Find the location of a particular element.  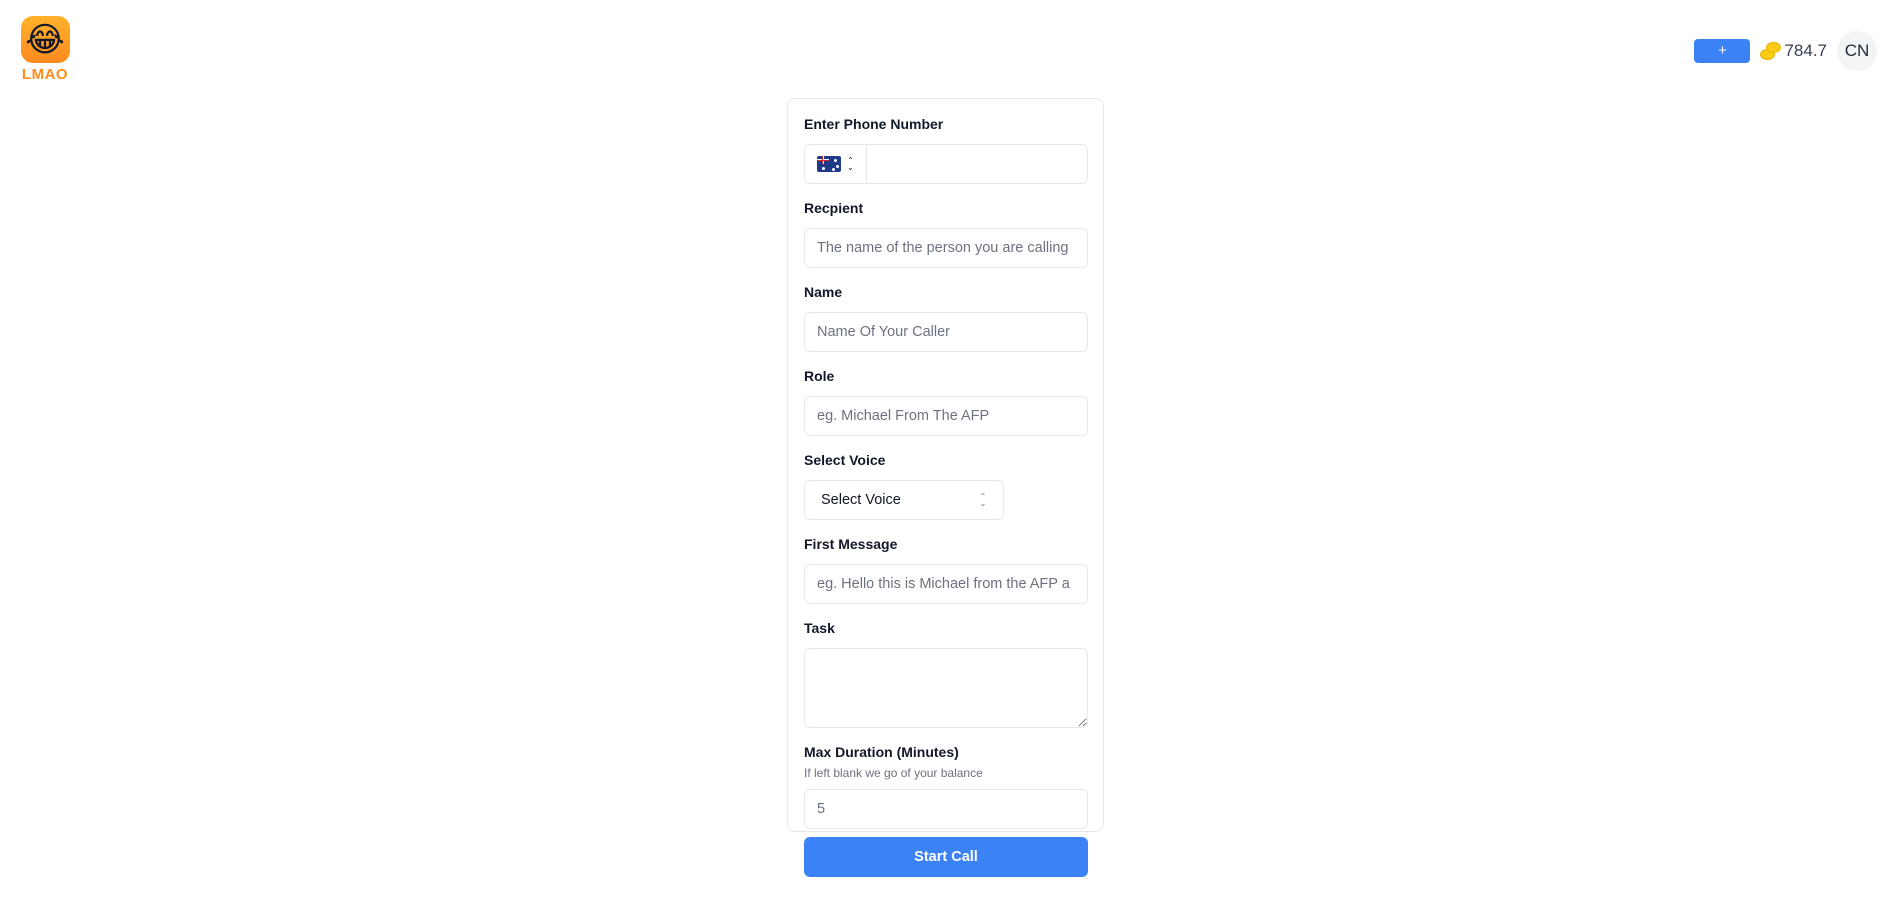

coins-icon is located at coordinates (1771, 51).